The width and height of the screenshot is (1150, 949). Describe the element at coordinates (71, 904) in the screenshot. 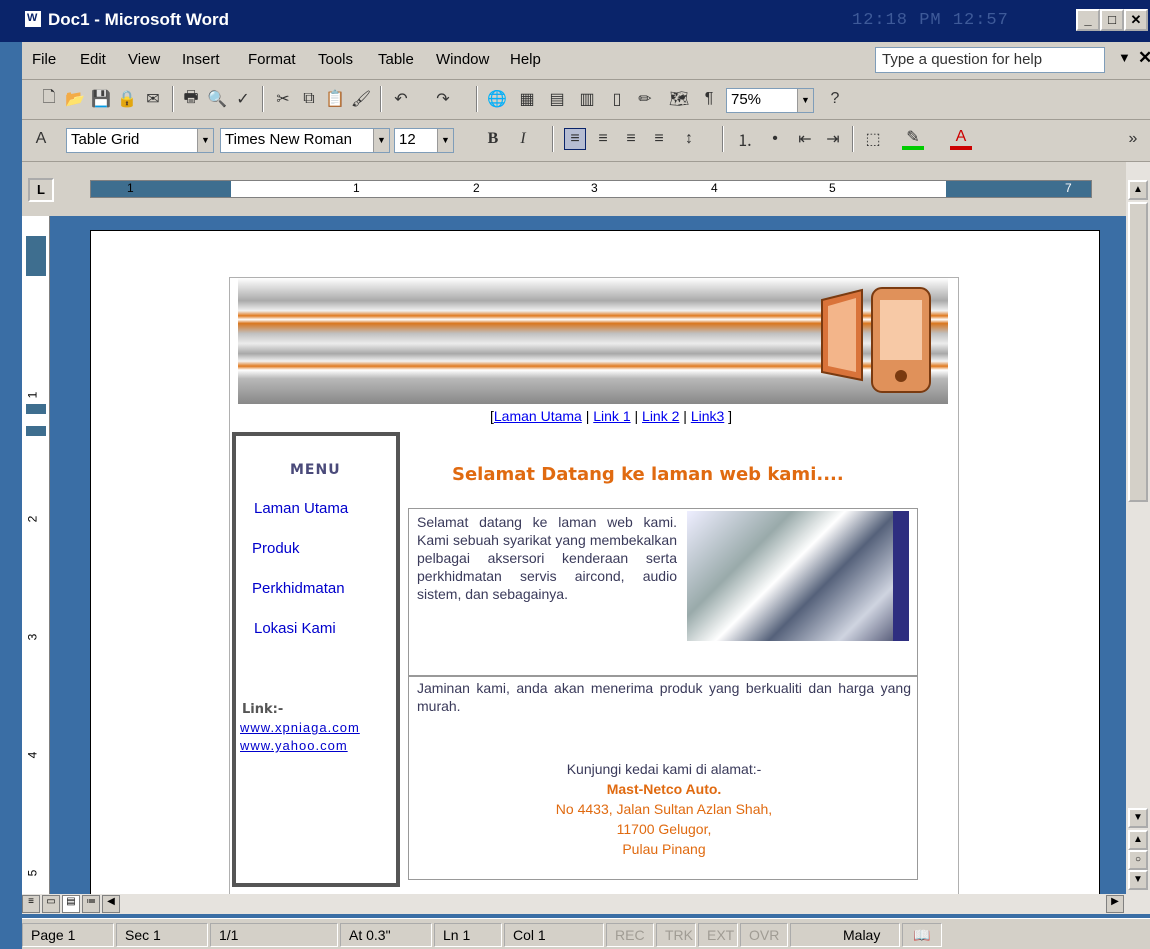

I see `print-layout-icon: ▤` at that location.